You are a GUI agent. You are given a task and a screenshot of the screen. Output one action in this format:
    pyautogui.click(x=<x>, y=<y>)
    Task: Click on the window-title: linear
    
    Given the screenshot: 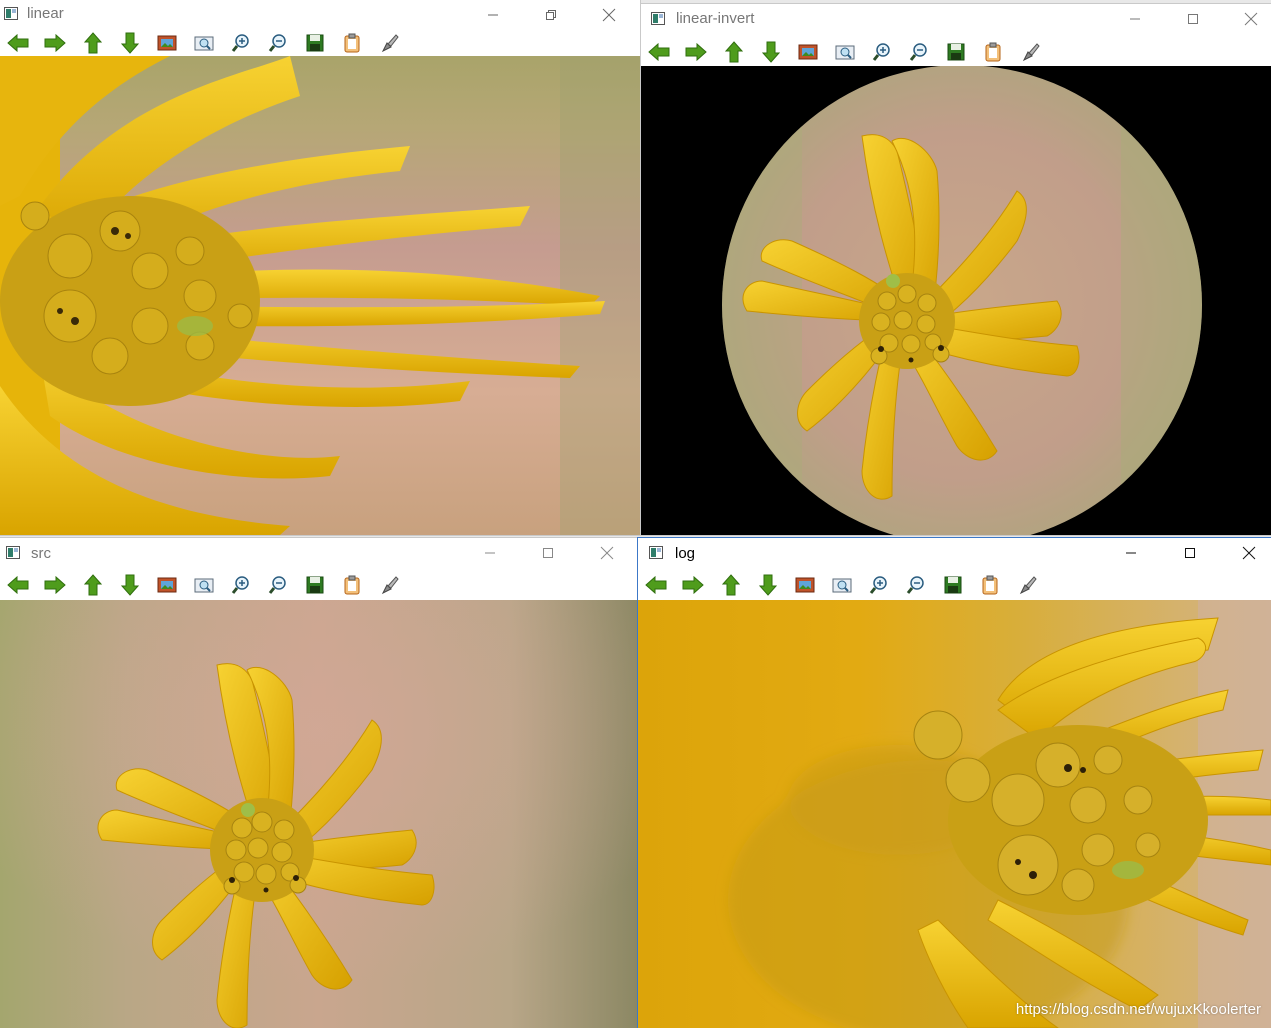 What is the action you would take?
    pyautogui.click(x=45, y=13)
    